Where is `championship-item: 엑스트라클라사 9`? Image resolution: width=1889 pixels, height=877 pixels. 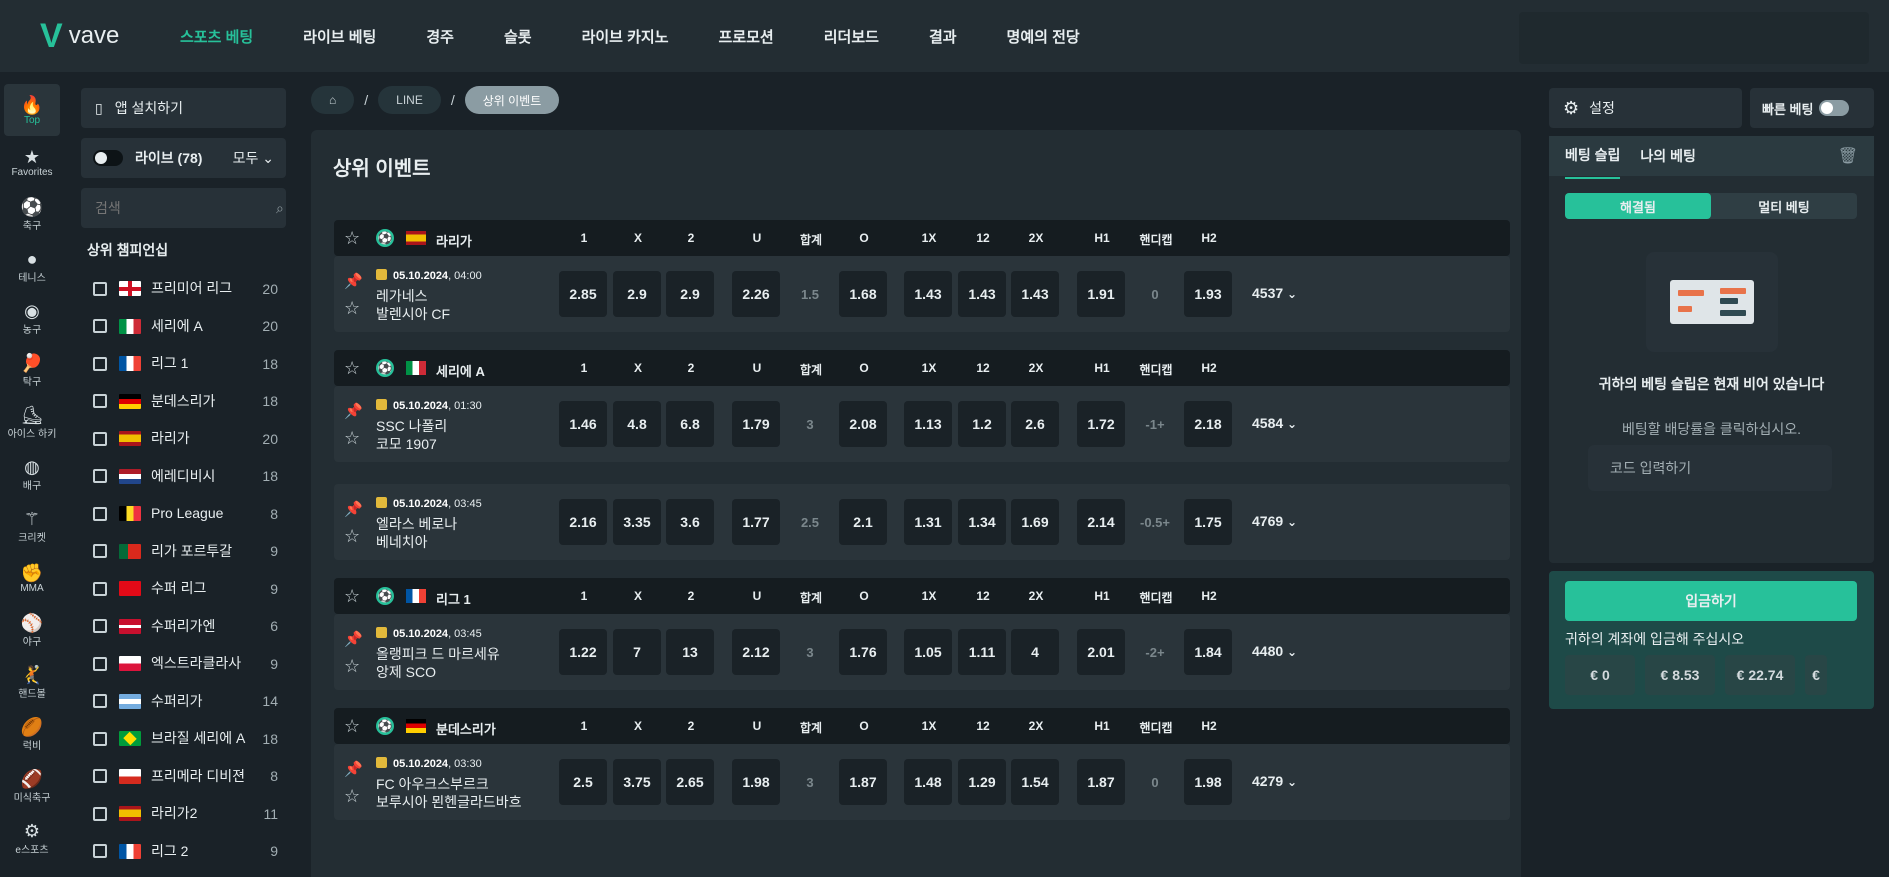 championship-item: 엑스트라클라사 9 is located at coordinates (183, 664).